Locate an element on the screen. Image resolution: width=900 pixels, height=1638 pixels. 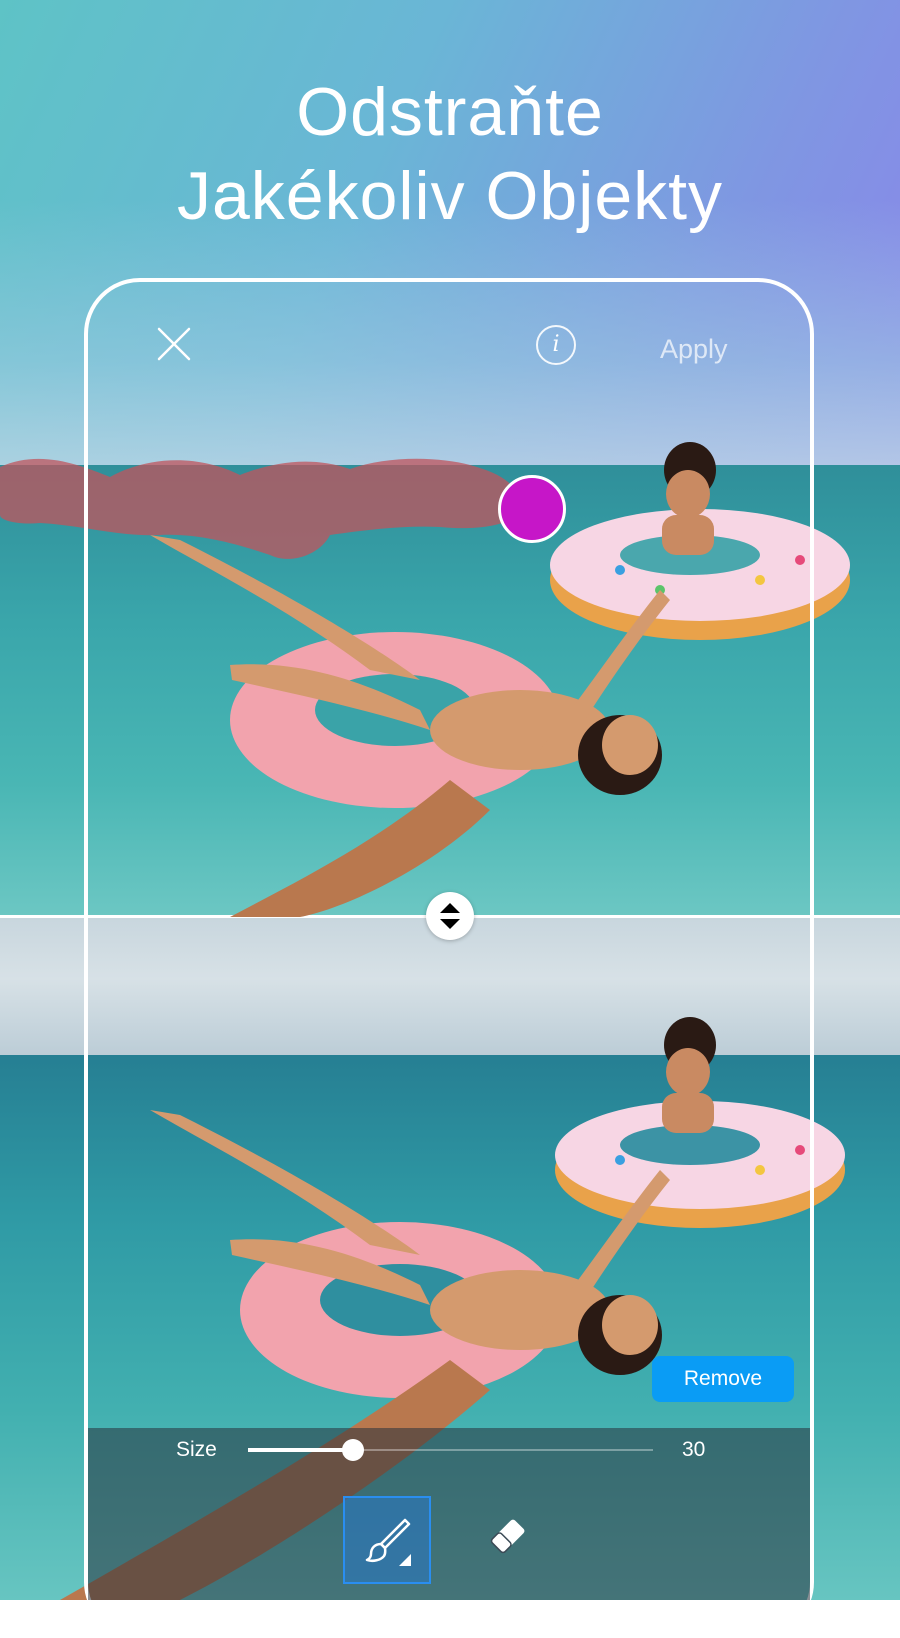
close-button is located at coordinates (174, 344).